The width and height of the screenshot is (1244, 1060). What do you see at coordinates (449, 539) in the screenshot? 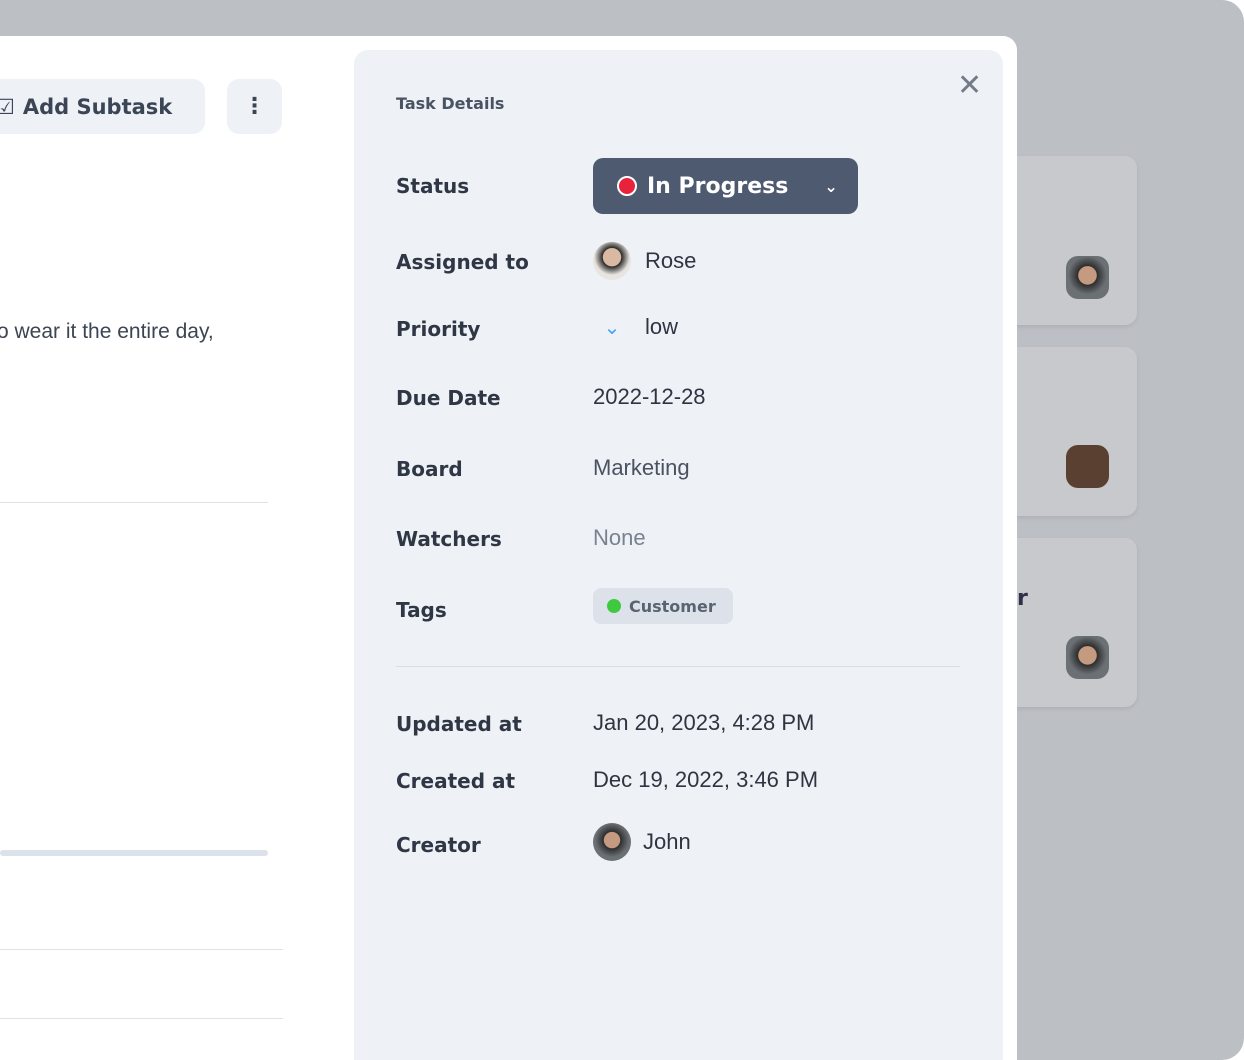
I see `watchers-label: Watchers` at bounding box center [449, 539].